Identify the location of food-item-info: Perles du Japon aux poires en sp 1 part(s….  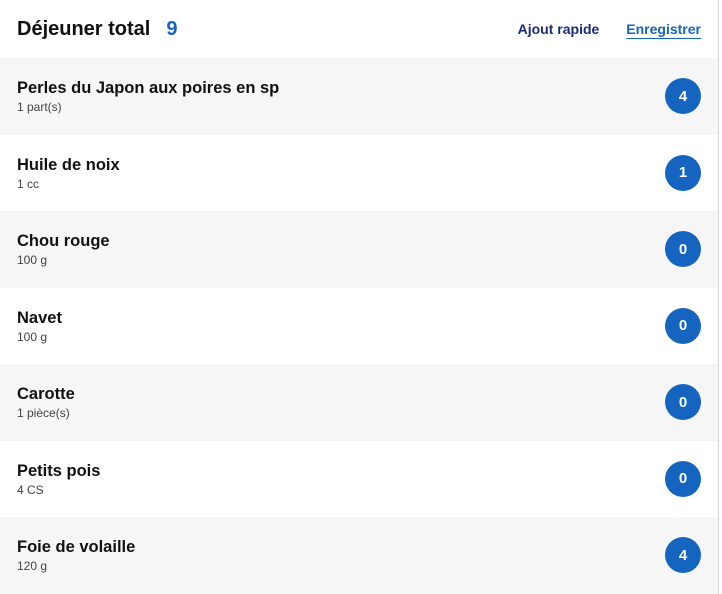
(148, 96).